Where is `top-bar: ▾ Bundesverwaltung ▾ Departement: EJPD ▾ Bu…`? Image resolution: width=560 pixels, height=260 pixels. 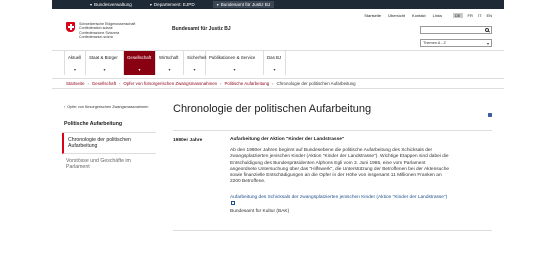
top-bar: ▾ Bundesverwaltung ▾ Departement: EJPD ▾ Bu… is located at coordinates (278, 4).